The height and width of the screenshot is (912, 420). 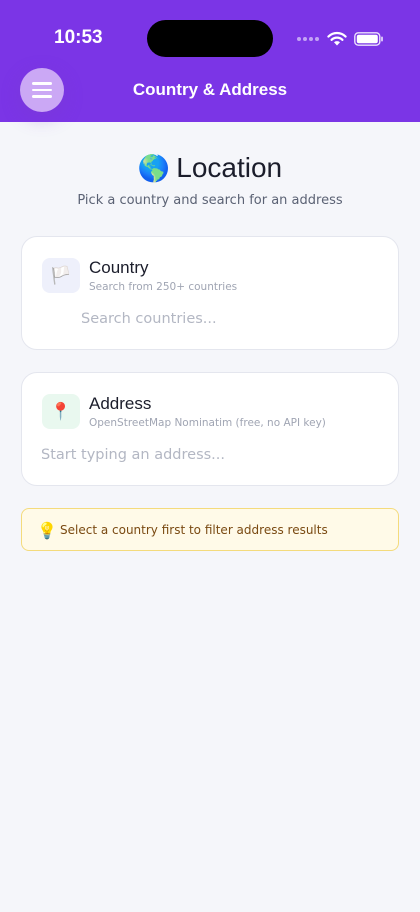 What do you see at coordinates (368, 39) in the screenshot?
I see `battery-icon` at bounding box center [368, 39].